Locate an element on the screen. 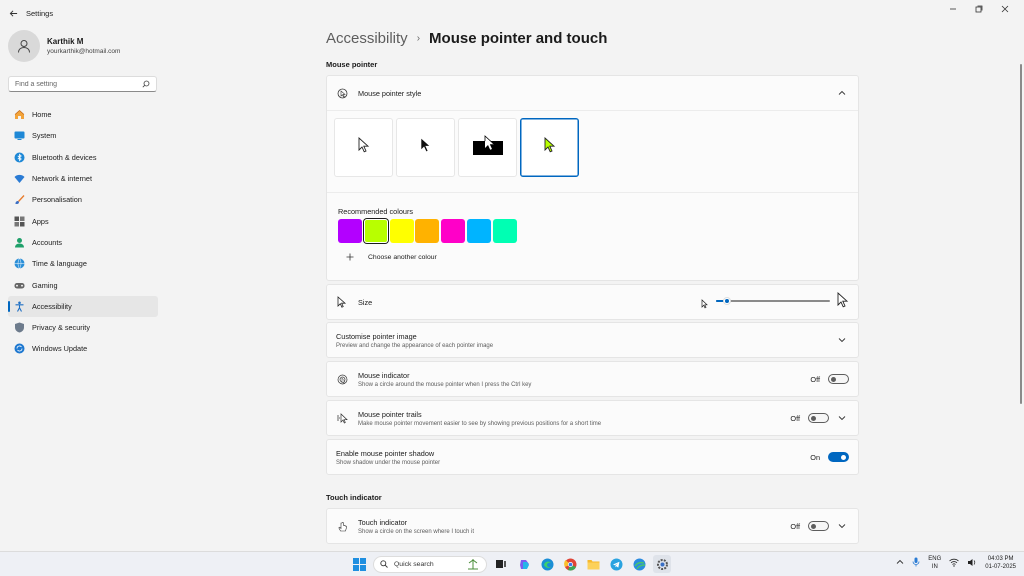 This screenshot has width=1024, height=576. language-indicator: ENG IN is located at coordinates (934, 563).